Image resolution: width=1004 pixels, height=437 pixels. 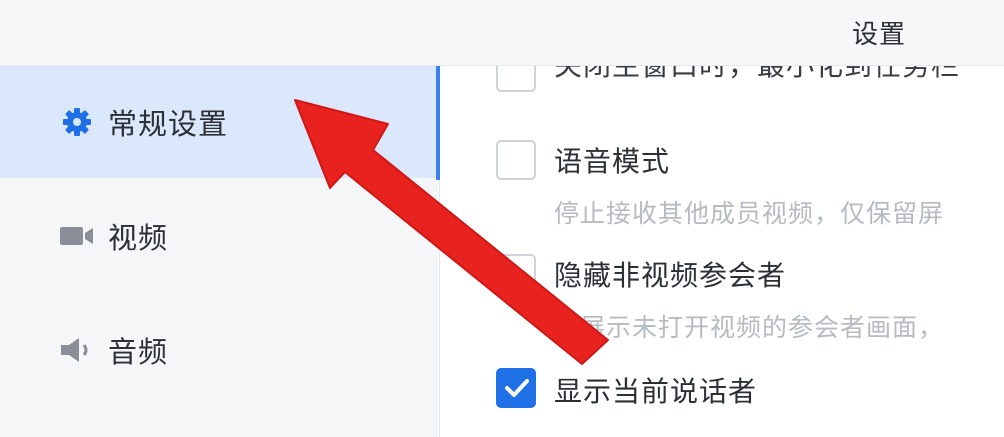 I want to click on sidebar-item-label: 音频, so click(x=138, y=352).